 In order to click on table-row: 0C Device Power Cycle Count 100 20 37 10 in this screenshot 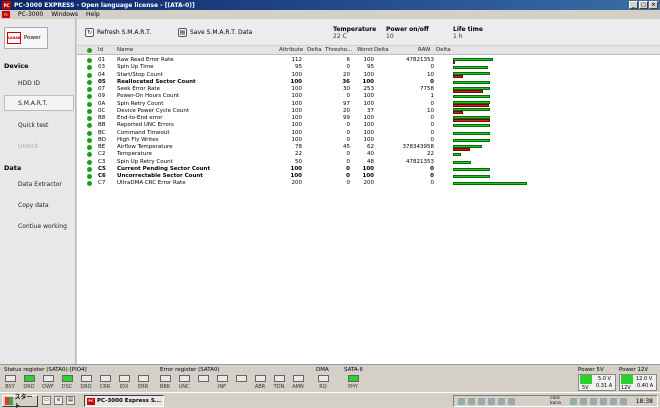, I will do `click(368, 111)`.